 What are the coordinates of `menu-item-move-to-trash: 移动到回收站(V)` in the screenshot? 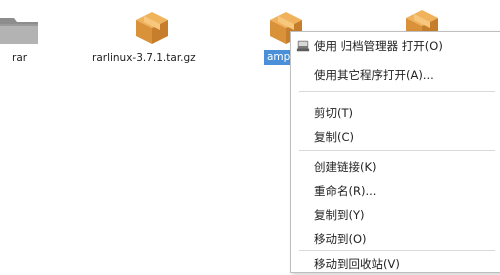 It's located at (395, 264).